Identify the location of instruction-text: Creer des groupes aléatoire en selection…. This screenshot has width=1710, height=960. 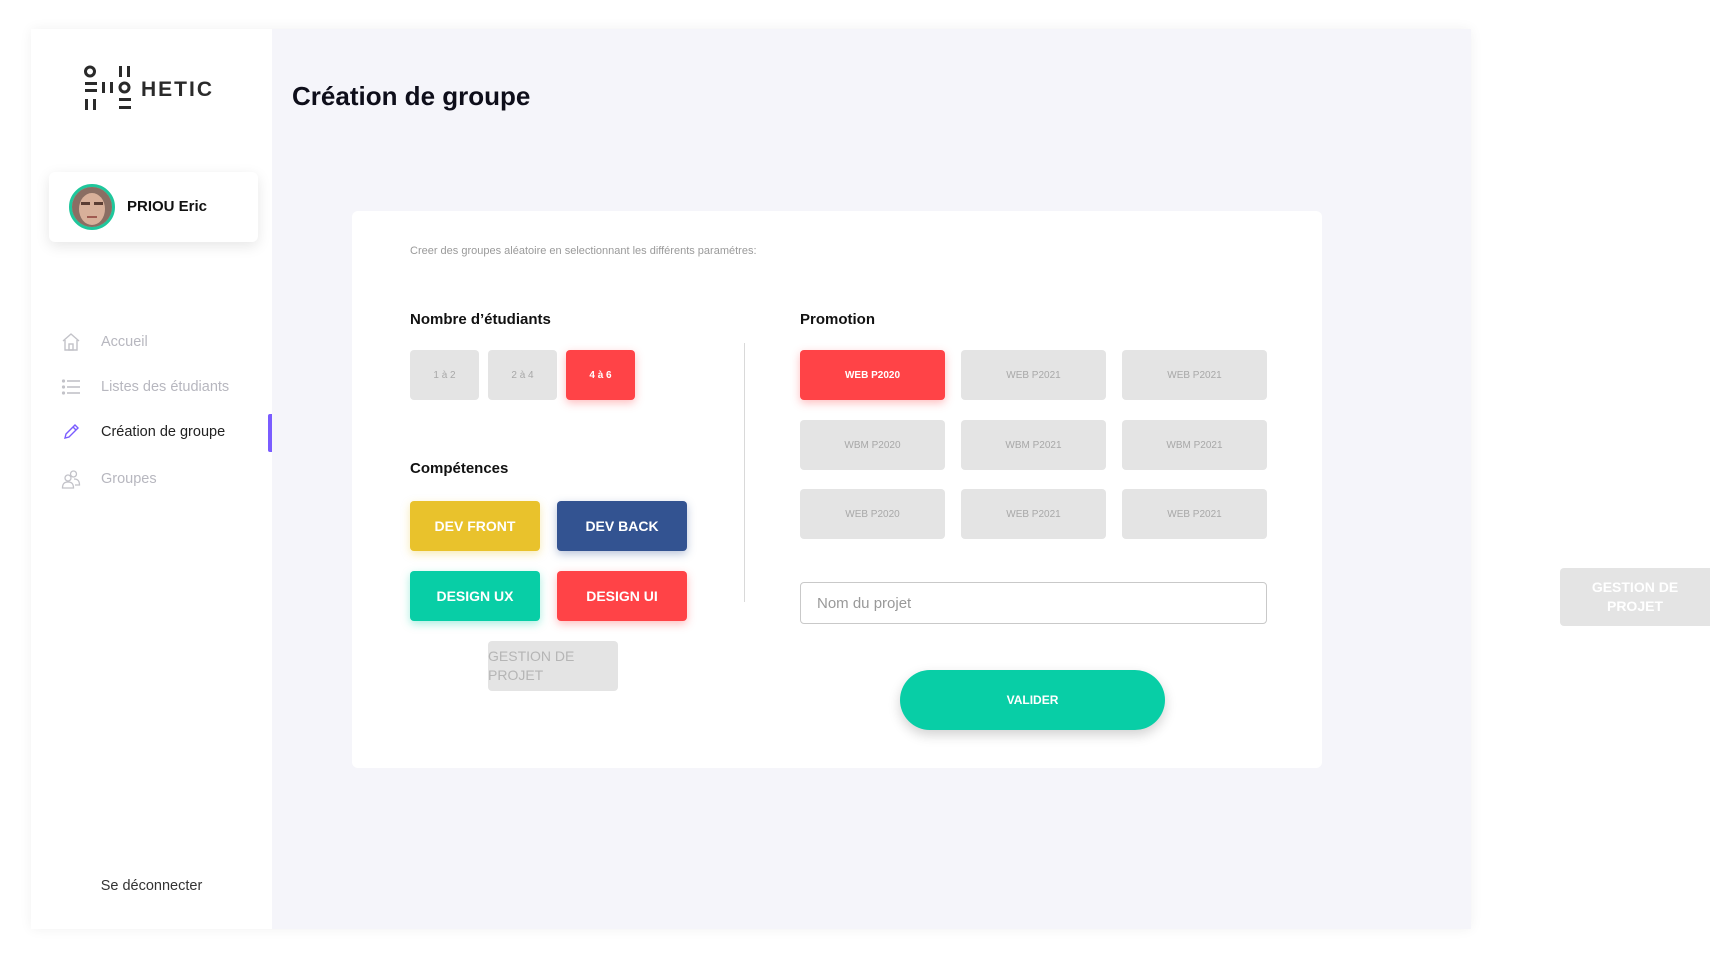
(583, 251).